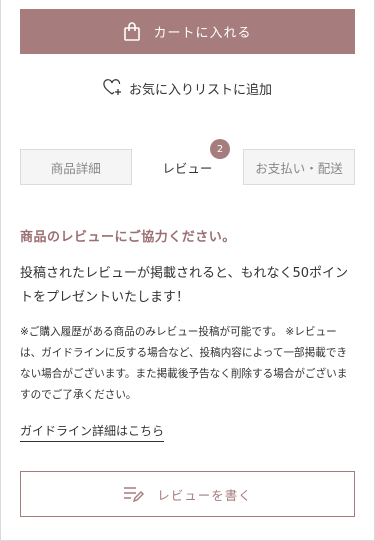  Describe the element at coordinates (200, 90) in the screenshot. I see `add-to-favorites-label: お気に入りリストに追加` at that location.